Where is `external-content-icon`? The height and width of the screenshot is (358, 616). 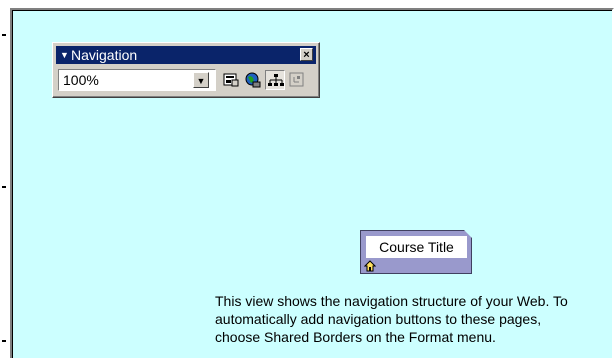
external-content-icon is located at coordinates (231, 80).